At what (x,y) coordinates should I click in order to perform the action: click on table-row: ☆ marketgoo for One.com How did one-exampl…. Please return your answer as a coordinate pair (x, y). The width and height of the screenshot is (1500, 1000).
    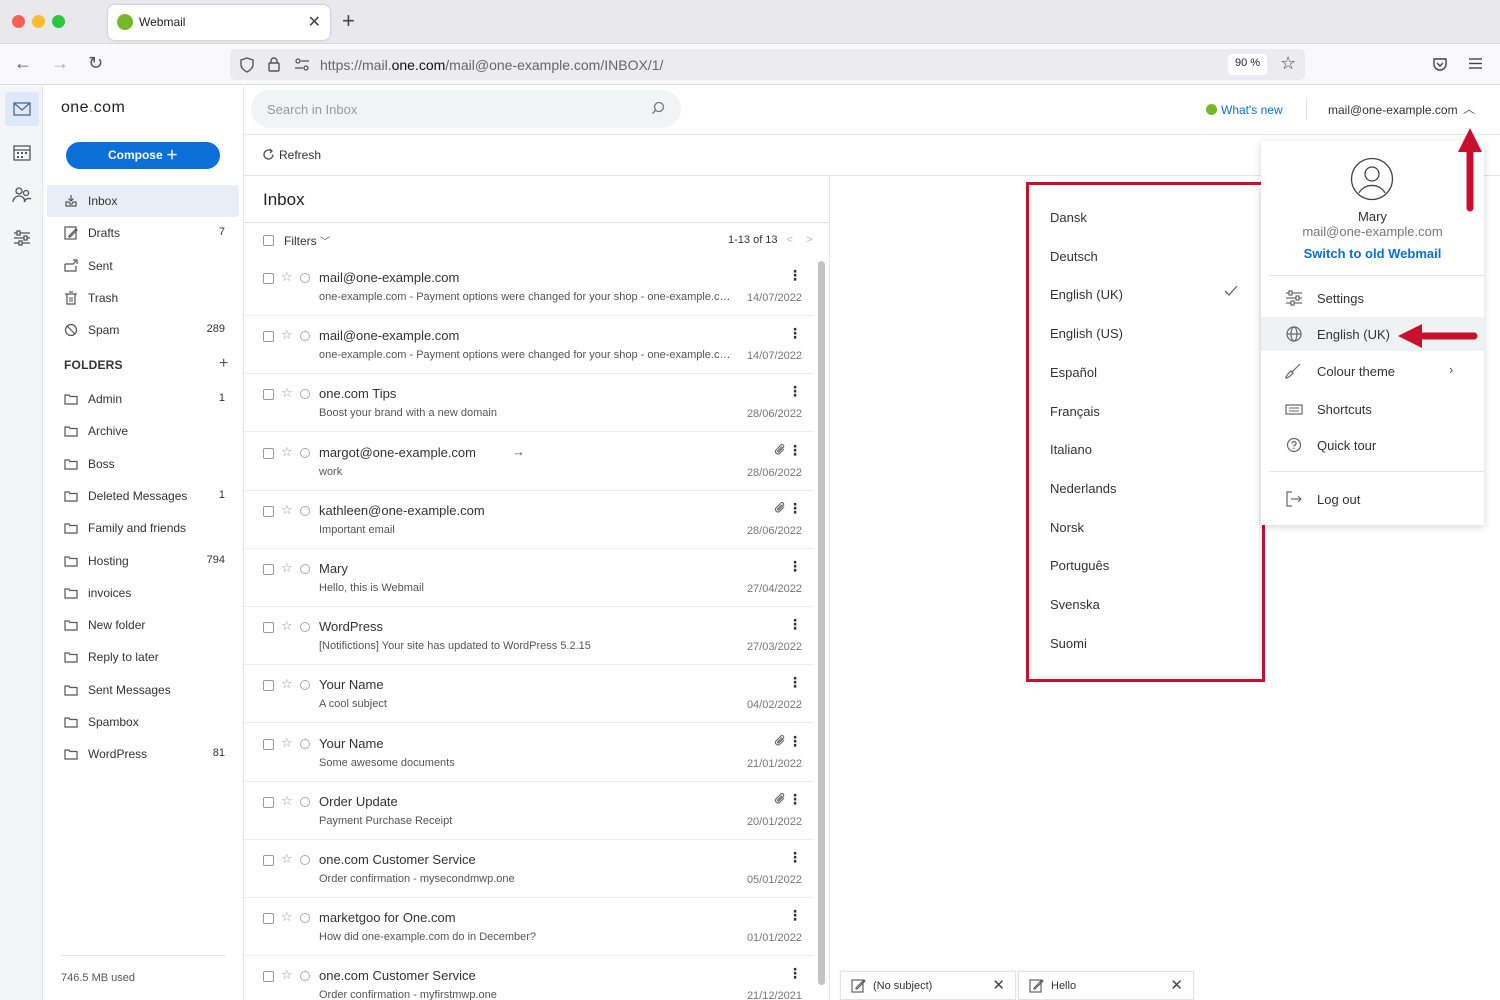
    Looking at the image, I should click on (529, 927).